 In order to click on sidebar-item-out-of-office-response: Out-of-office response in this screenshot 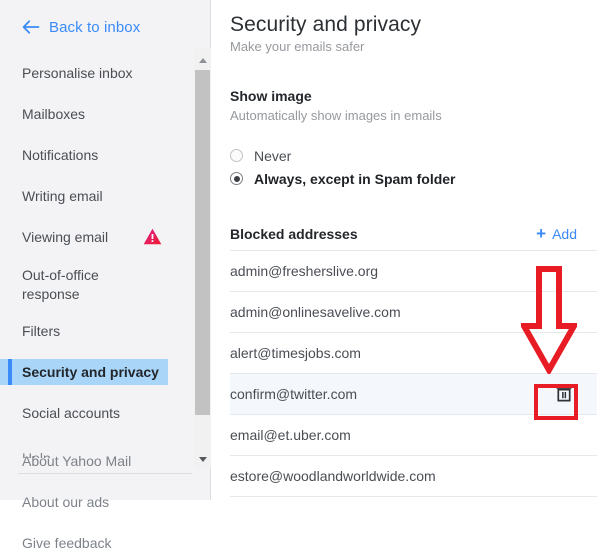, I will do `click(105, 285)`.